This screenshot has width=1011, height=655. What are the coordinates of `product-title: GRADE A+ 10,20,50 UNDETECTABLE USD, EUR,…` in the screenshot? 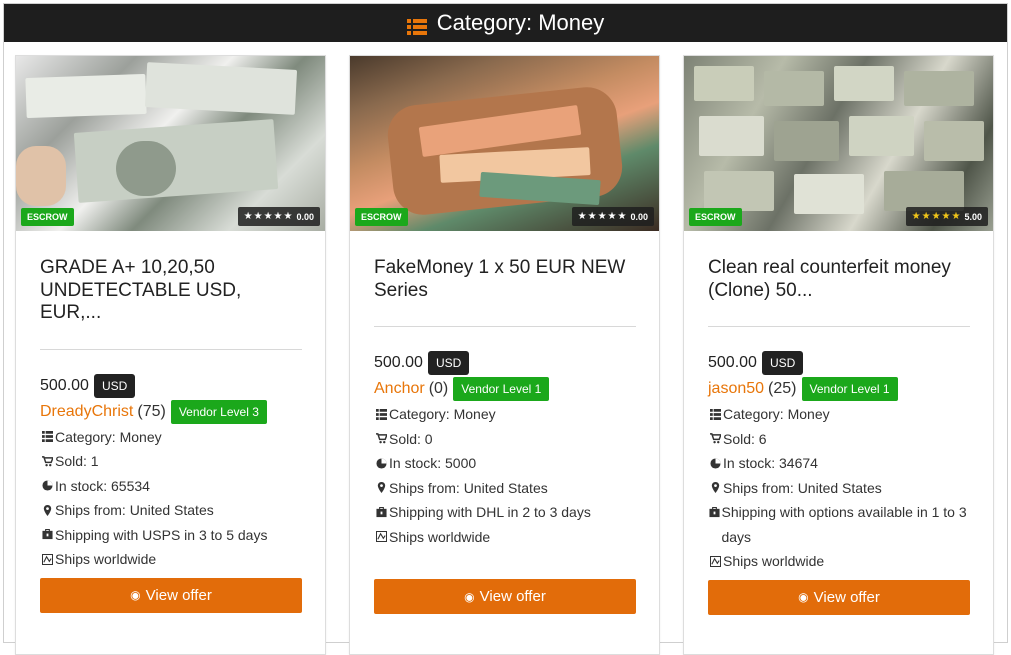 It's located at (171, 291).